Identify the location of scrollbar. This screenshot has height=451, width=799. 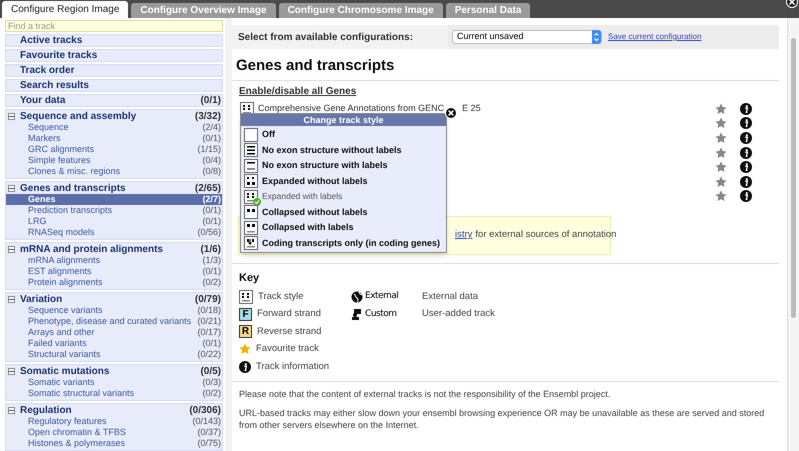
(793, 234).